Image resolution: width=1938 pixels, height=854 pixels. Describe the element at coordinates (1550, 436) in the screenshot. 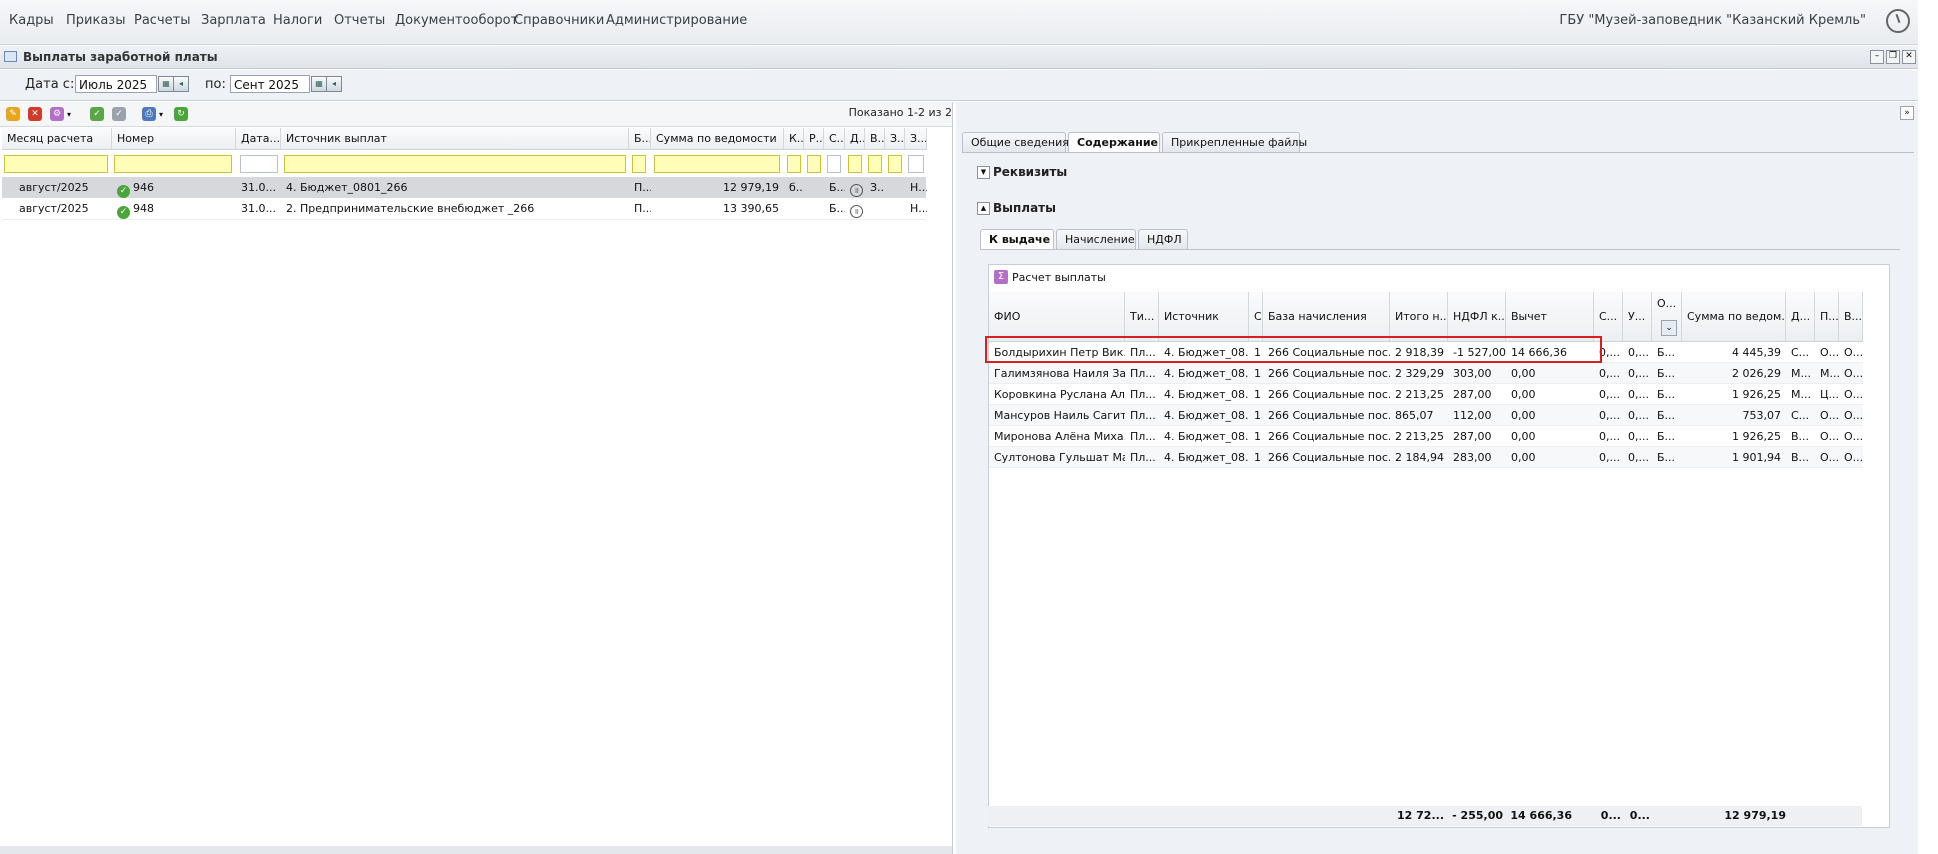

I see `cell-deduction: 0,00` at that location.